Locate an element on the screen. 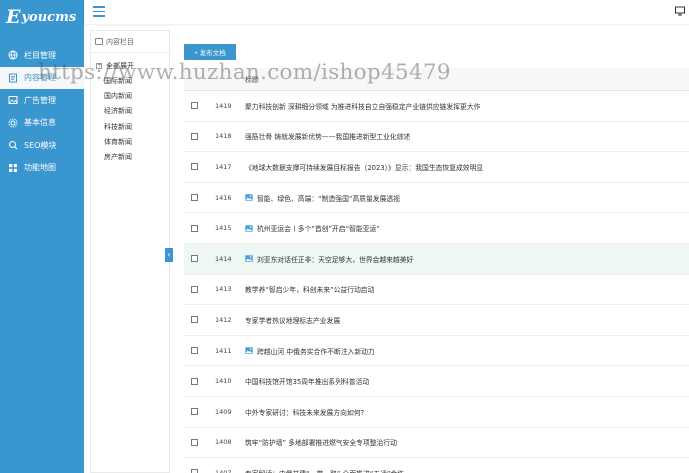 The width and height of the screenshot is (689, 473). row-title-text: 刘亚东对话任正非：天空足够大，世界会越来越美好 is located at coordinates (335, 259).